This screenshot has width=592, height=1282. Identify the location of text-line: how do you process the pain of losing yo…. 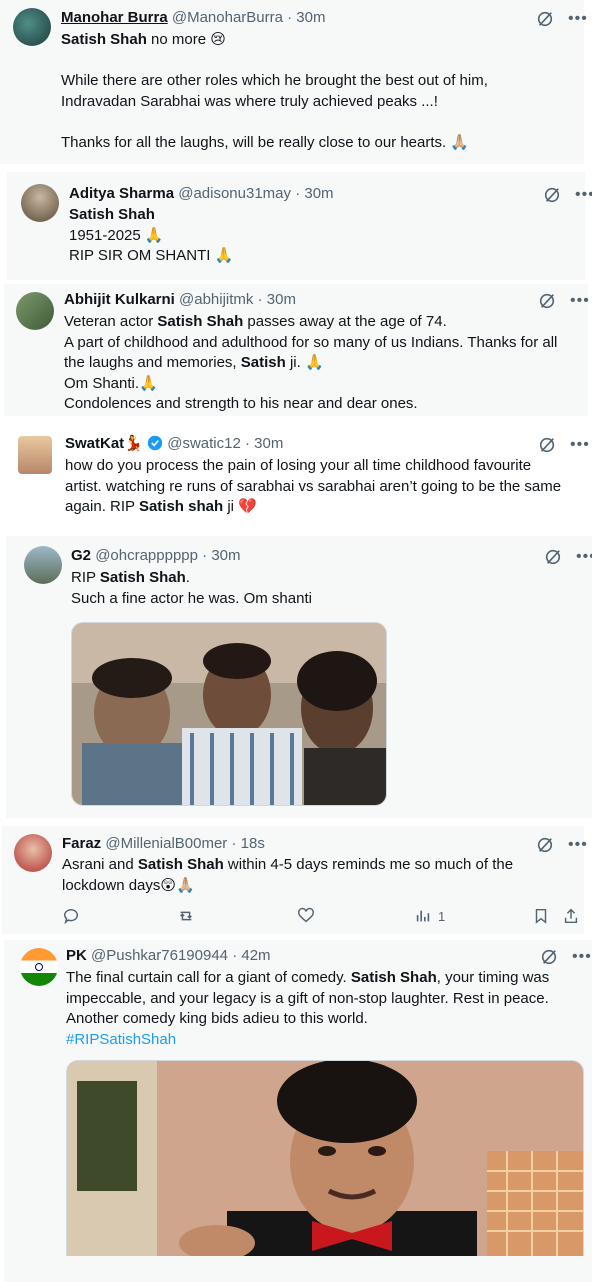
(298, 465).